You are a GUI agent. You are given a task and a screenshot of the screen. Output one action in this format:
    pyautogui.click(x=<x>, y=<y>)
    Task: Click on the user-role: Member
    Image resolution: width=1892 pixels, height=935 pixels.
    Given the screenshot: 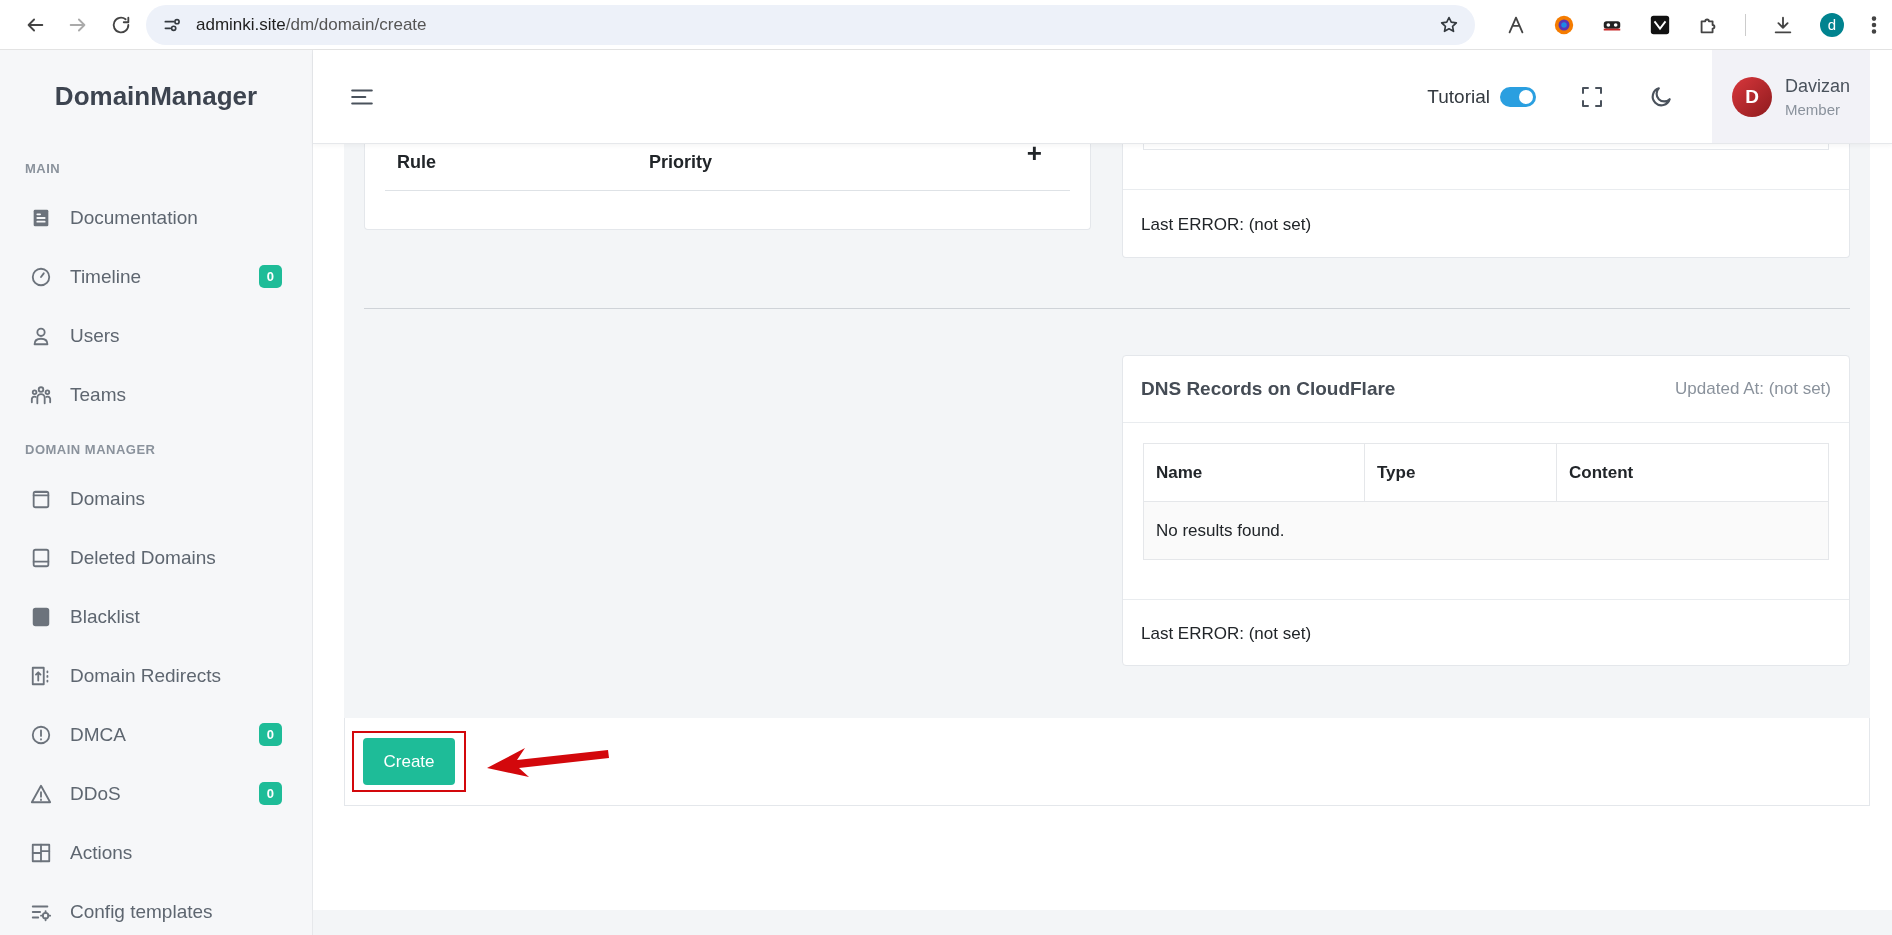 What is the action you would take?
    pyautogui.click(x=1813, y=109)
    